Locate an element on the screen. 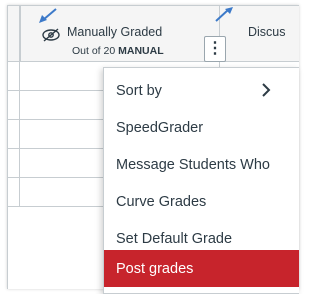 The height and width of the screenshot is (294, 320). menu-item-post-grades: Post grades is located at coordinates (201, 268).